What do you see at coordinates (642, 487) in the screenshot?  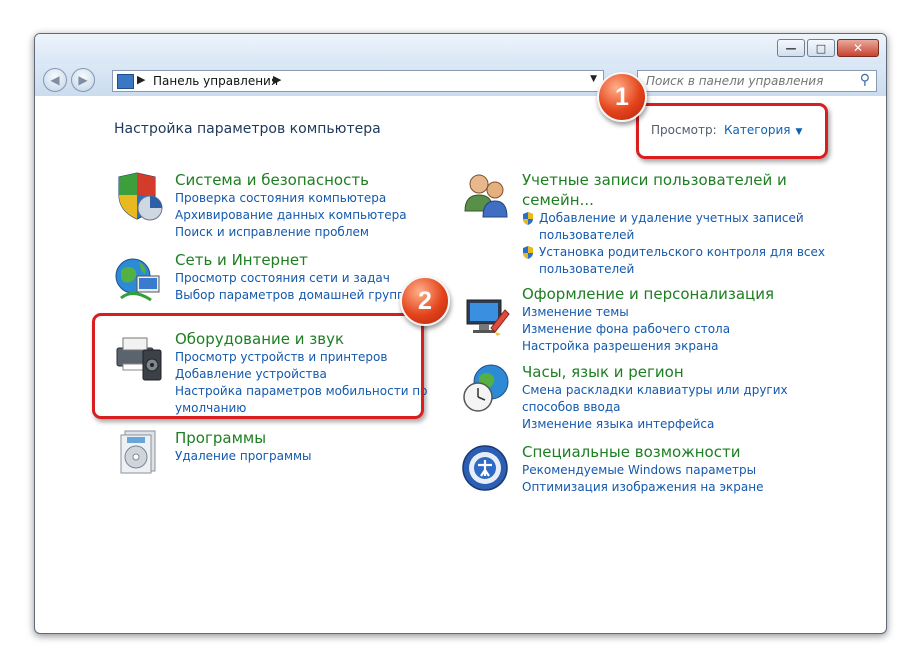 I see `link-optimize-display: Оптимизация изображения на экране` at bounding box center [642, 487].